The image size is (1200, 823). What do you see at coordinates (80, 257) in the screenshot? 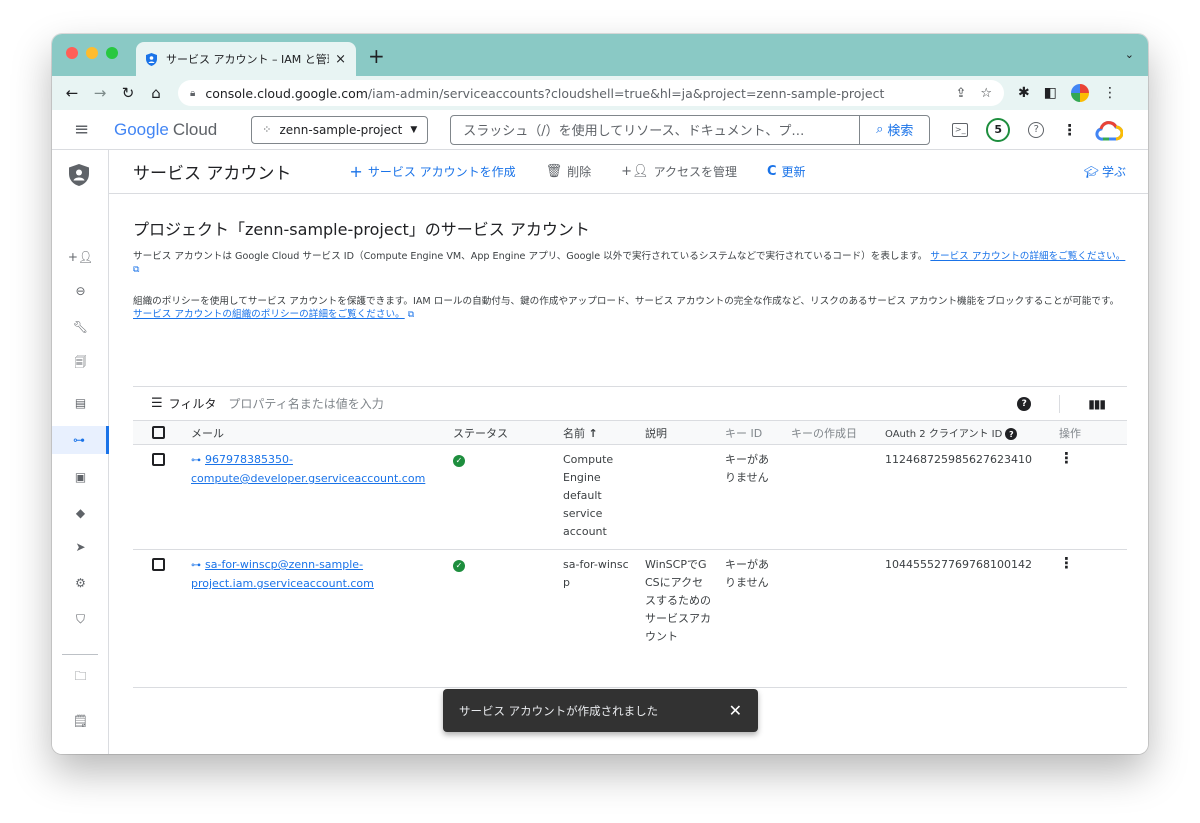
I see `nav-iam-add-person-icon: +👤︎` at bounding box center [80, 257].